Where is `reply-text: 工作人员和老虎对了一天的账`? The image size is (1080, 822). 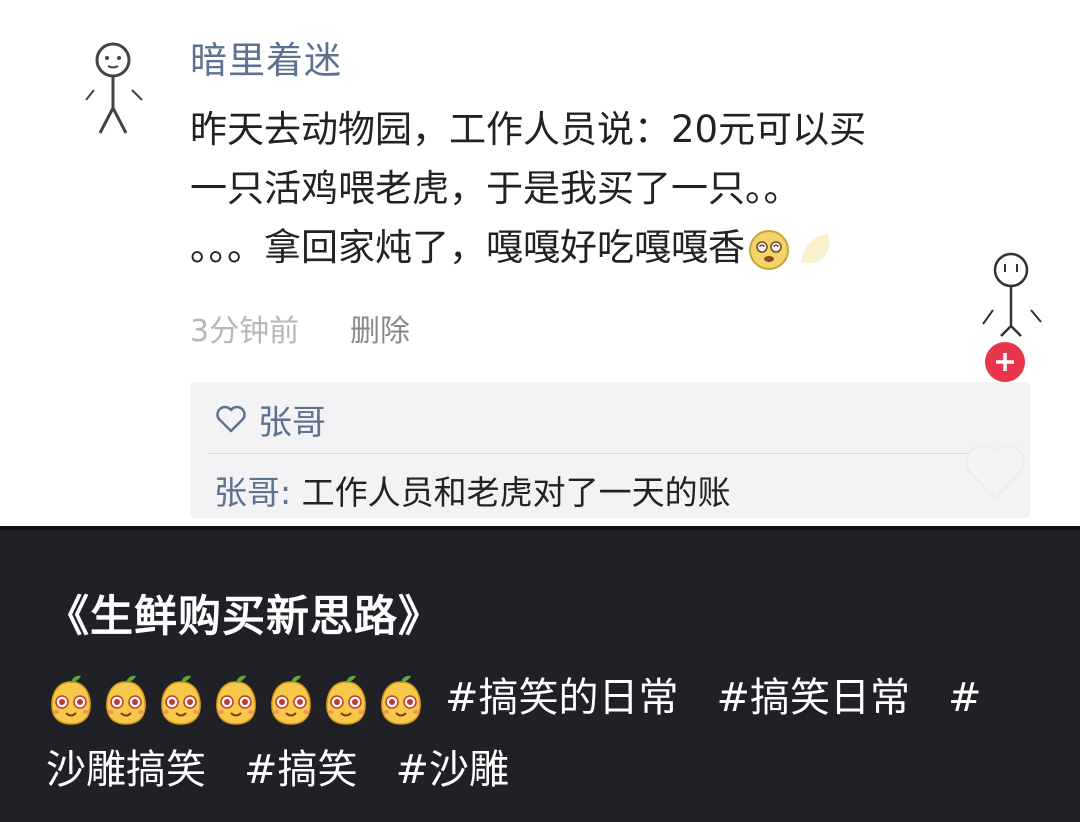
reply-text: 工作人员和老虎对了一天的账 is located at coordinates (516, 492).